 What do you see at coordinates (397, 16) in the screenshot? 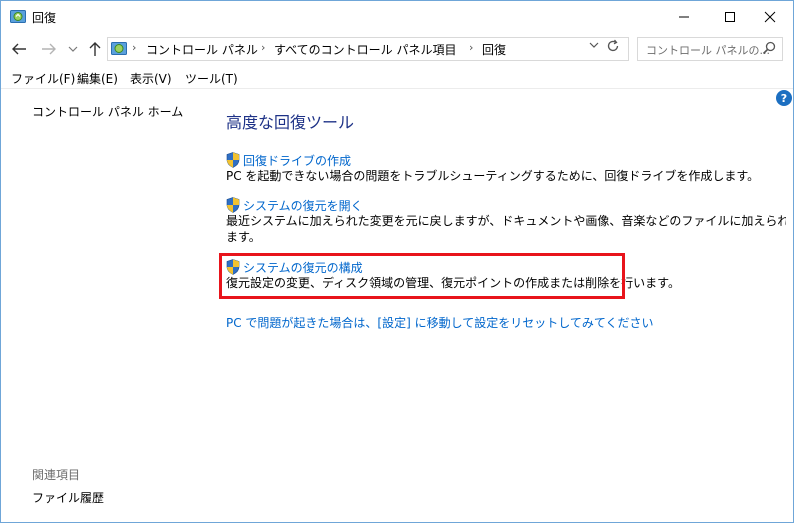
I see `title-bar: 回復` at bounding box center [397, 16].